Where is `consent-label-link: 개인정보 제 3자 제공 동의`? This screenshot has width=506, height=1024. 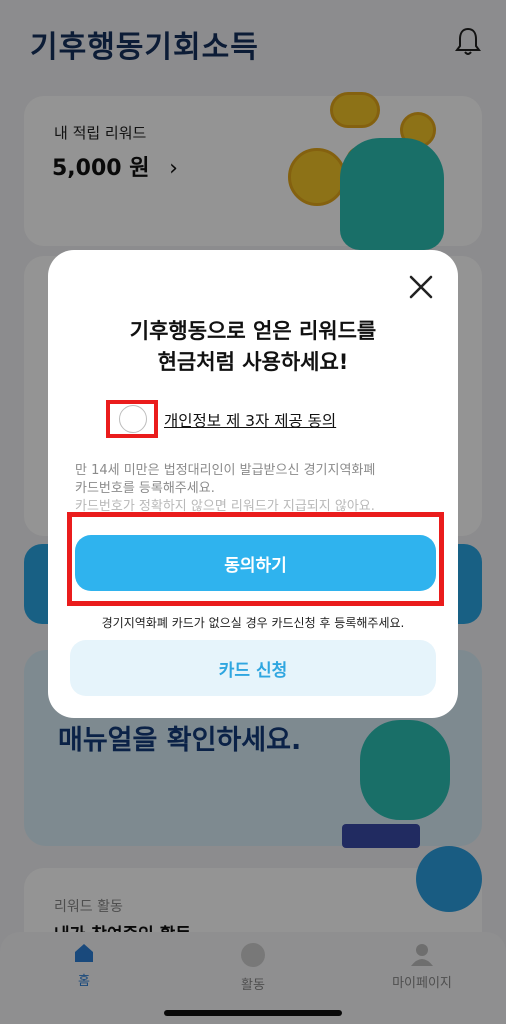 consent-label-link: 개인정보 제 3자 제공 동의 is located at coordinates (250, 420).